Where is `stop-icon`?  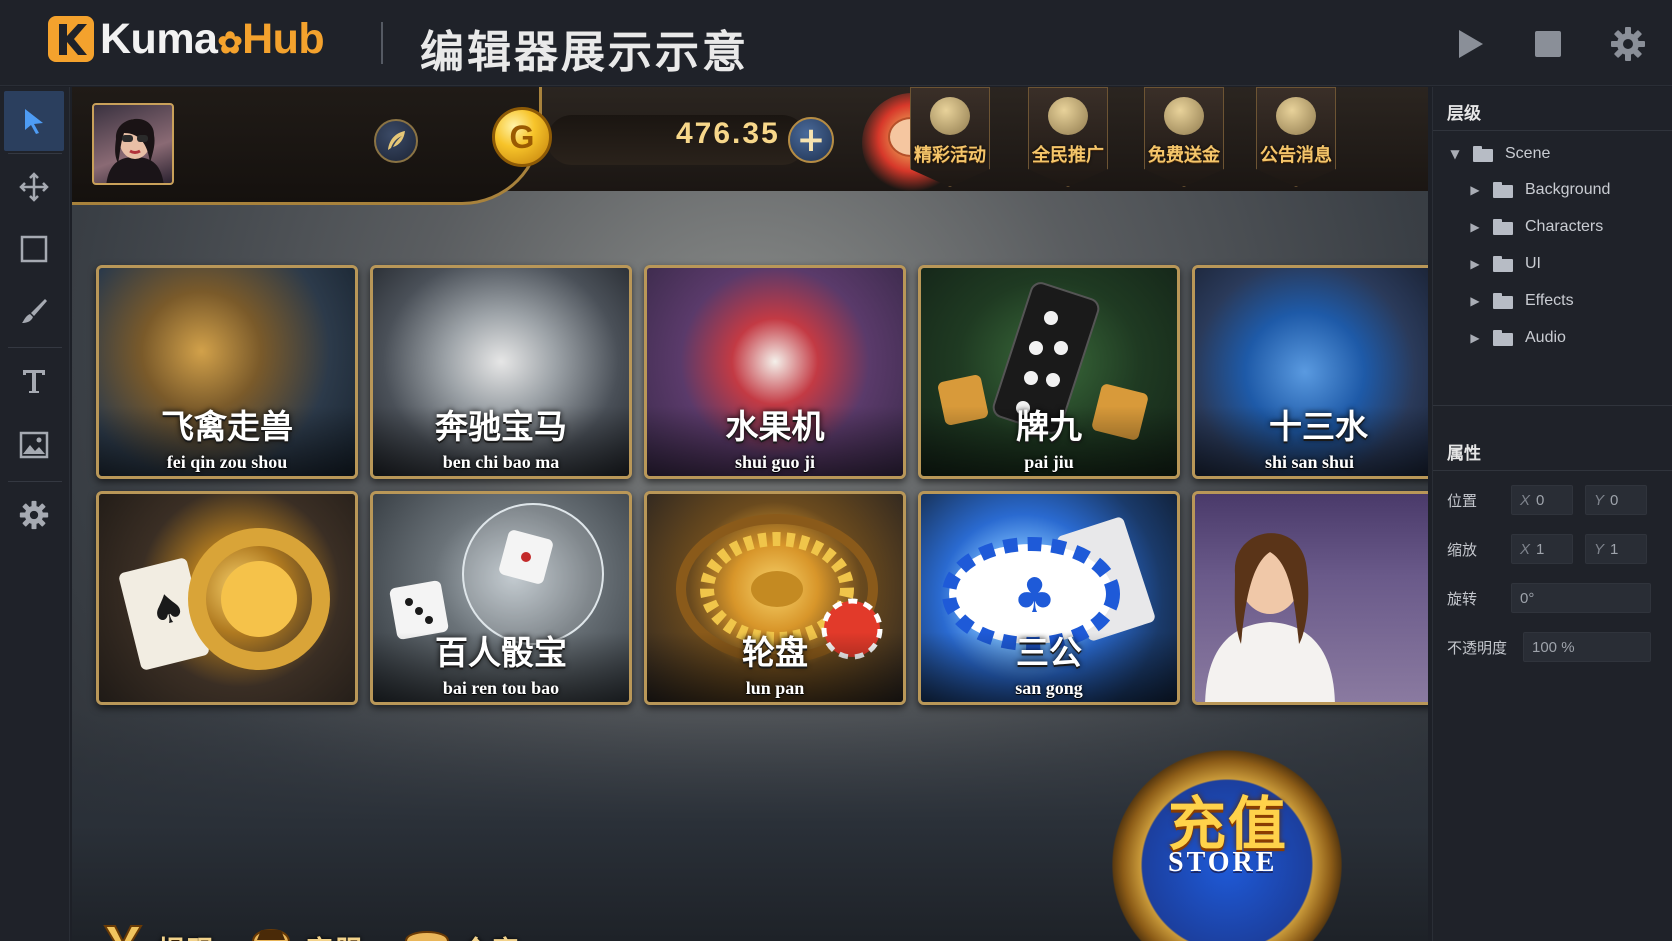 stop-icon is located at coordinates (1548, 44).